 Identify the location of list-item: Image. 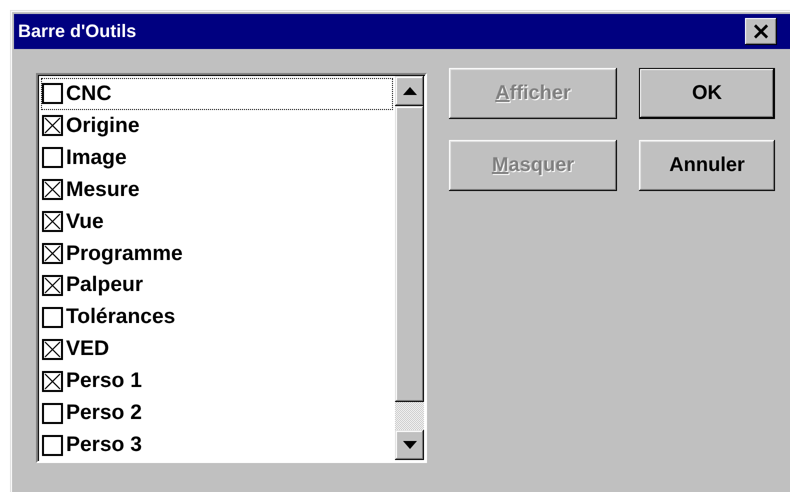
(217, 158).